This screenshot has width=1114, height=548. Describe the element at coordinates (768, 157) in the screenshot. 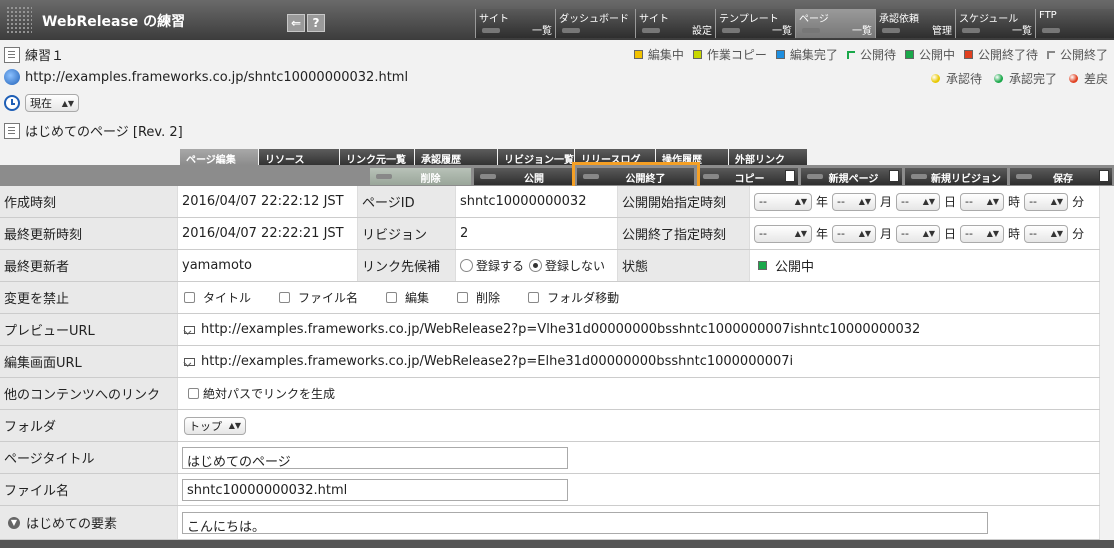

I see `tab-7: 外部リンク` at that location.